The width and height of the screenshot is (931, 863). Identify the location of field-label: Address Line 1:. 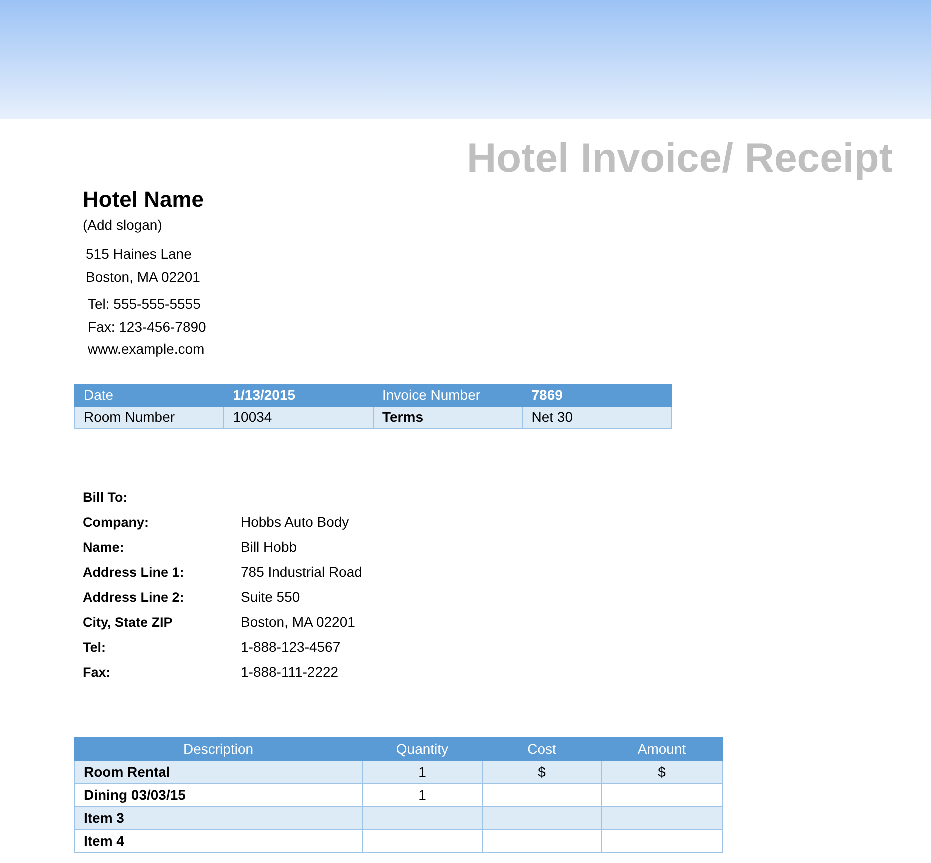
(134, 572).